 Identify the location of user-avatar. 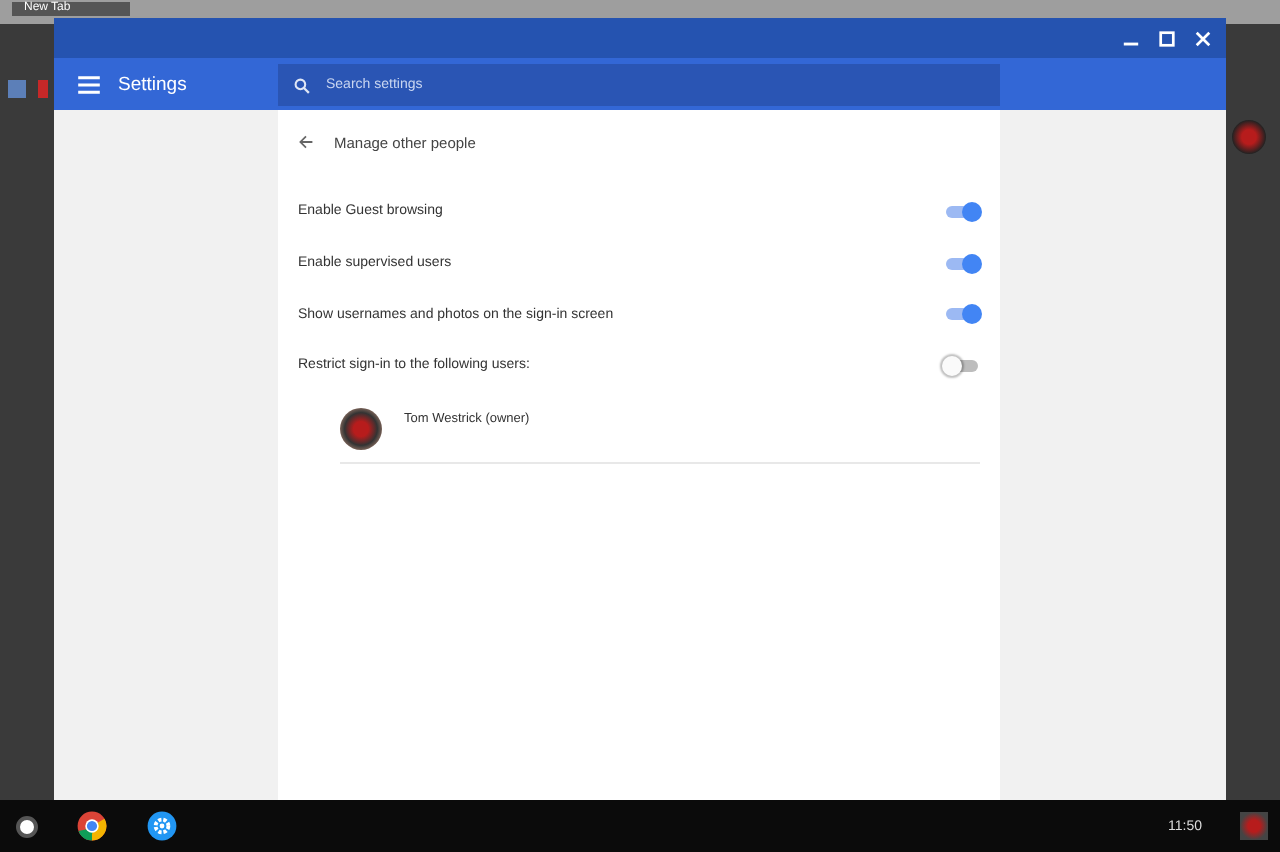
(361, 428).